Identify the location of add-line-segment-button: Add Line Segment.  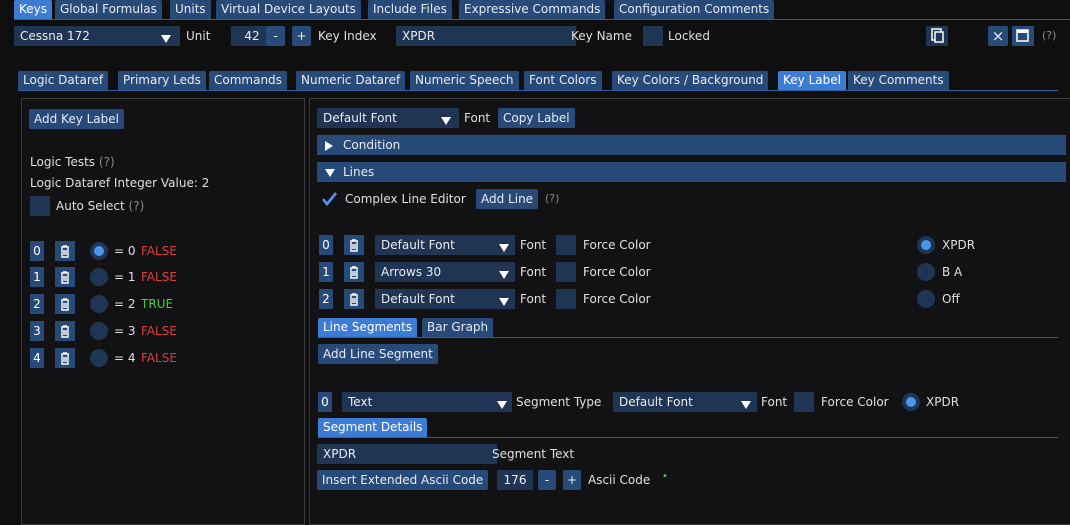
(378, 354).